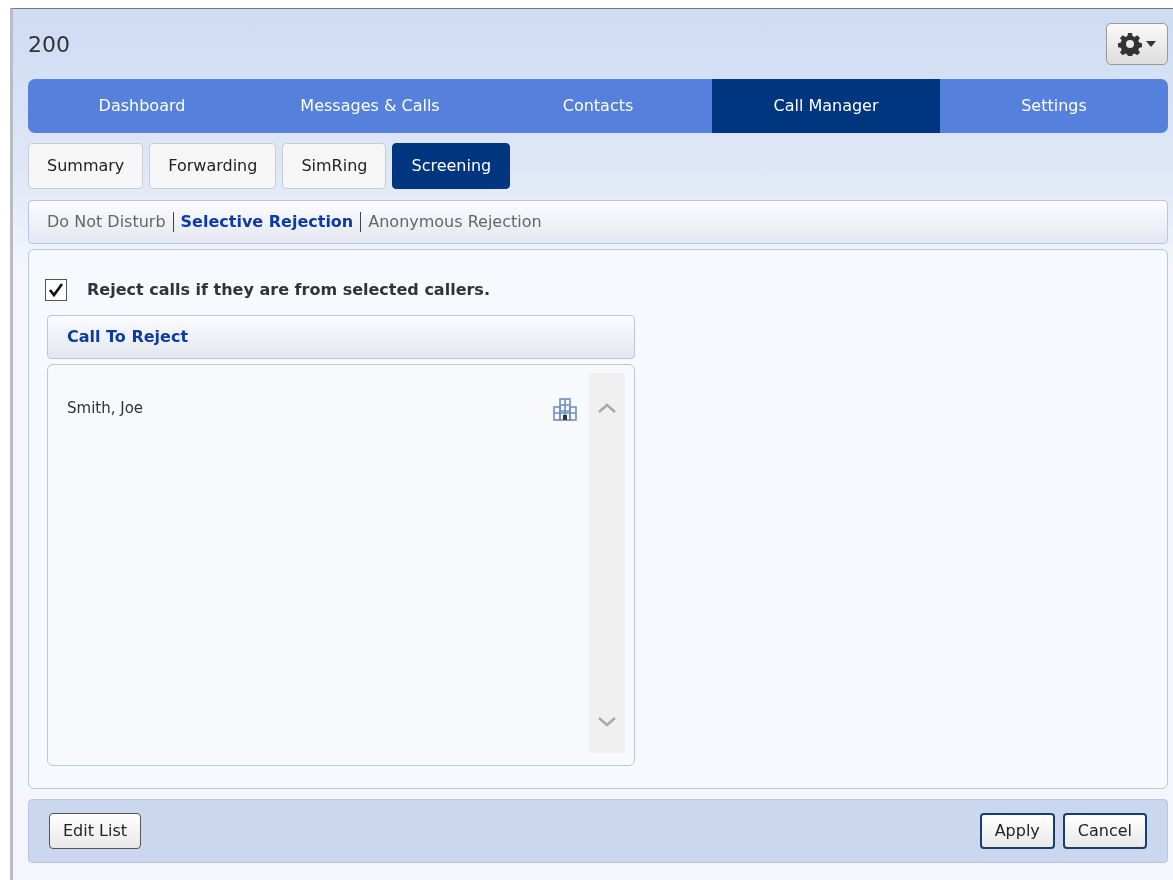 The height and width of the screenshot is (880, 1173). I want to click on nav-tab: Messages & Calls, so click(370, 106).